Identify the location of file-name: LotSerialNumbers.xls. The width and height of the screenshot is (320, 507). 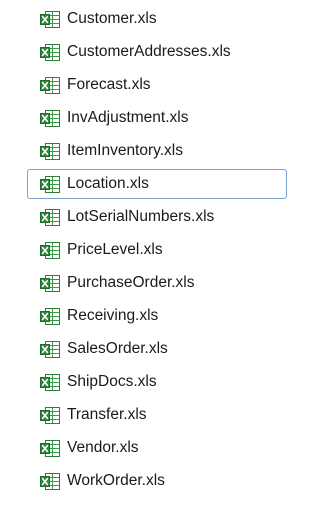
(141, 216).